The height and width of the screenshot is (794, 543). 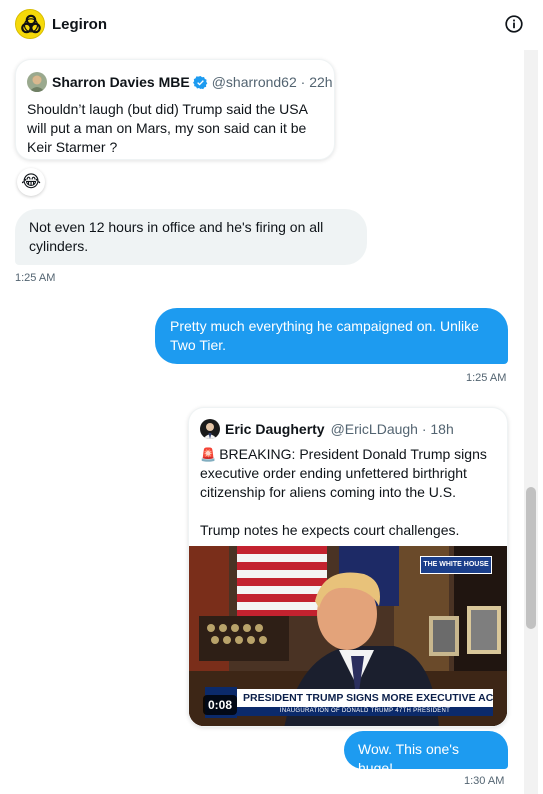 What do you see at coordinates (31, 182) in the screenshot?
I see `reaction-emoji: 😂` at bounding box center [31, 182].